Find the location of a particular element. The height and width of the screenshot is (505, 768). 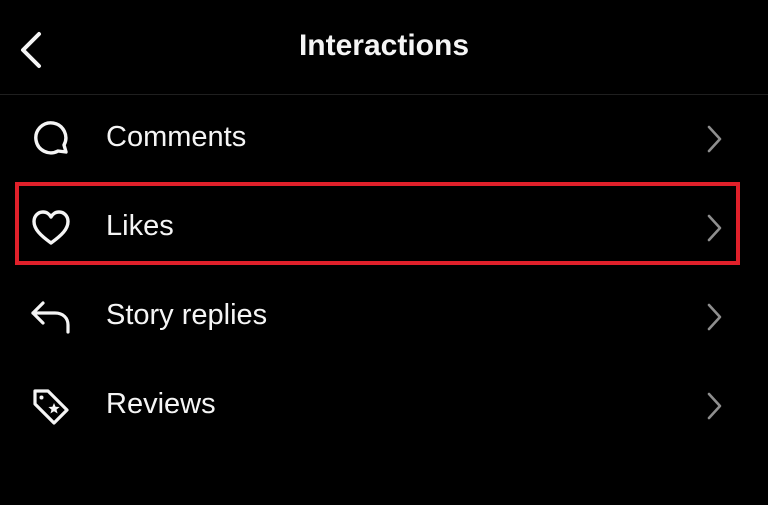

list-item-label: Comments is located at coordinates (176, 137).